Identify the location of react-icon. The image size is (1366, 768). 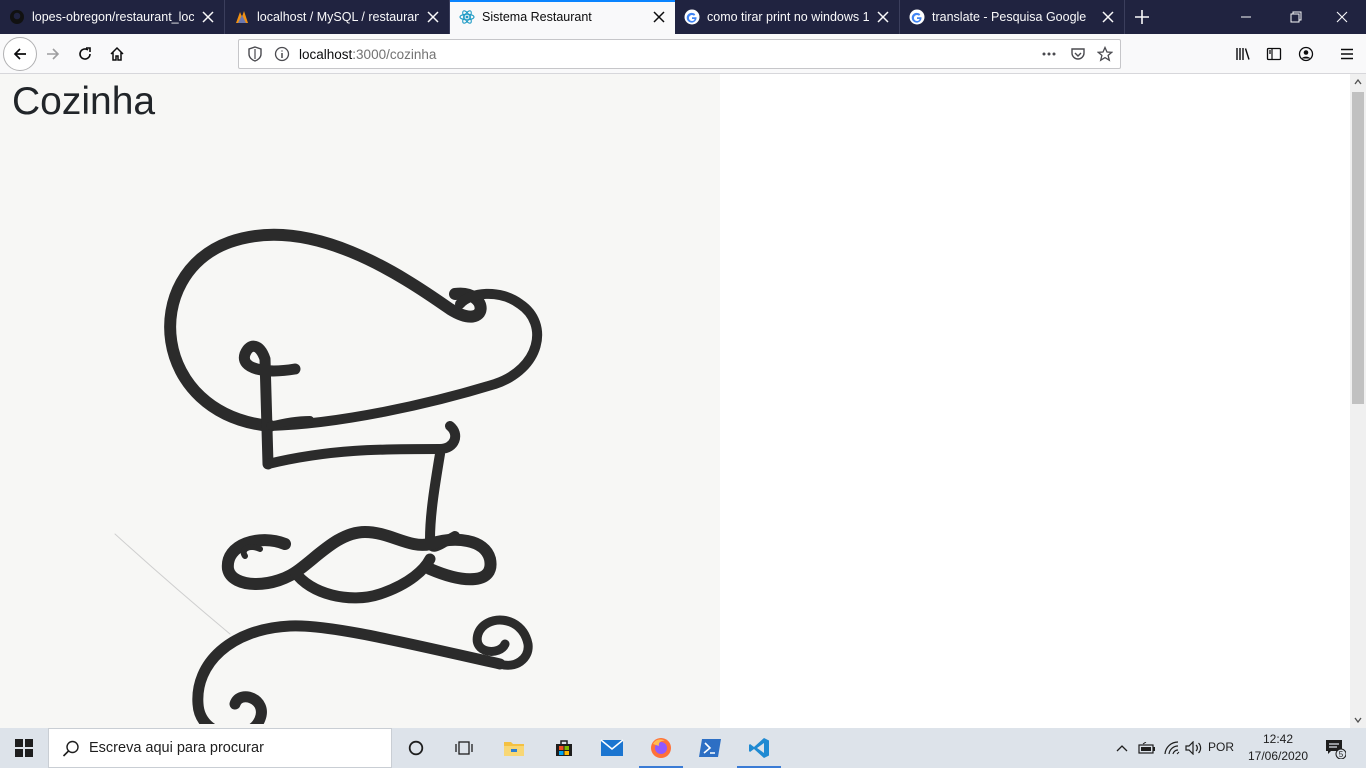
(467, 17).